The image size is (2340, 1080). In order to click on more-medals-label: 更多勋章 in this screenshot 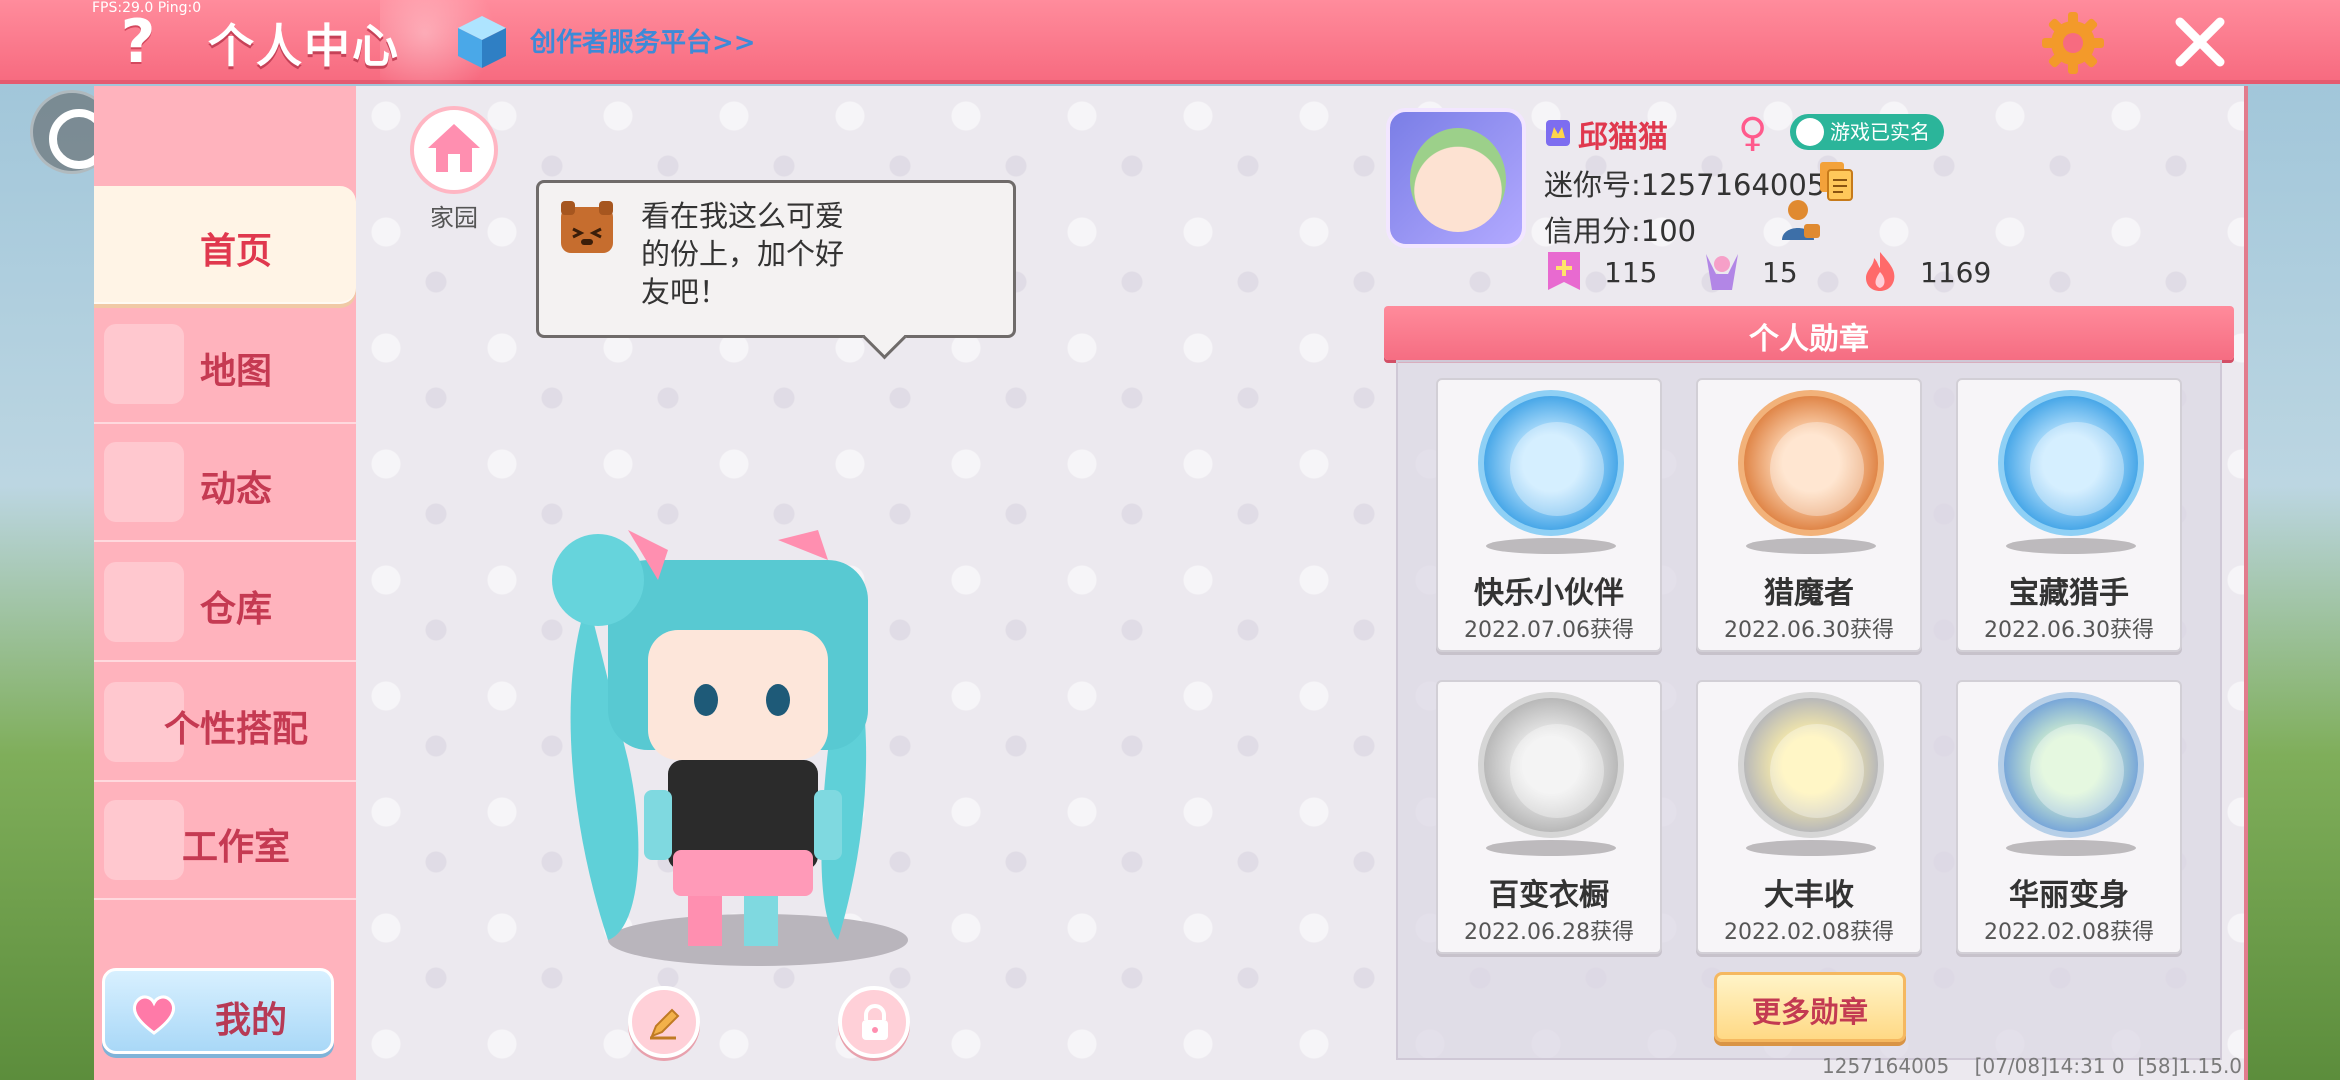, I will do `click(1809, 1012)`.